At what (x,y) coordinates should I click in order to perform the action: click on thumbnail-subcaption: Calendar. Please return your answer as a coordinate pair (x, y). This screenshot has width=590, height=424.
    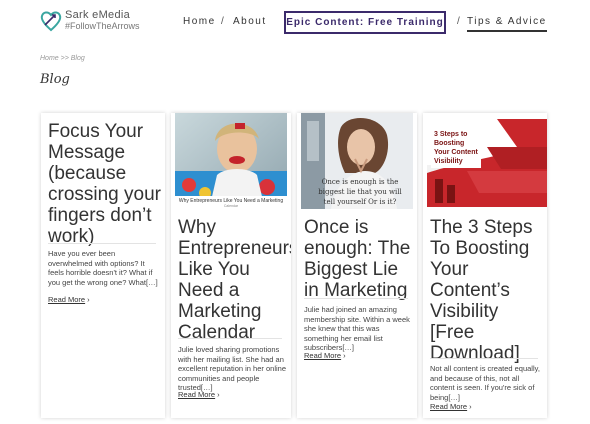
    Looking at the image, I should click on (231, 206).